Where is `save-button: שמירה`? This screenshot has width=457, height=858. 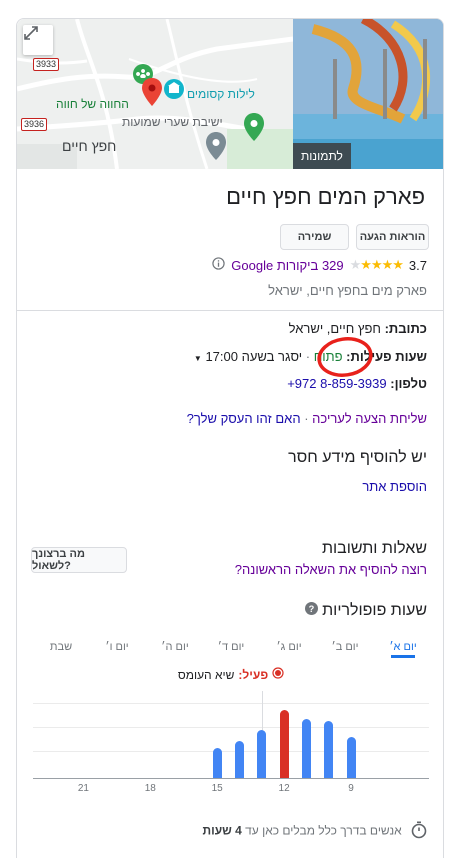 save-button: שמירה is located at coordinates (314, 237).